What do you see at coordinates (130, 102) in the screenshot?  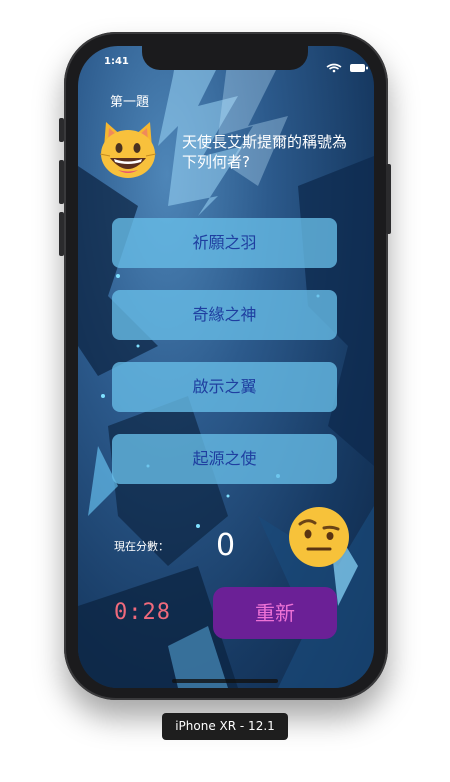 I see `question-number: 第一題` at bounding box center [130, 102].